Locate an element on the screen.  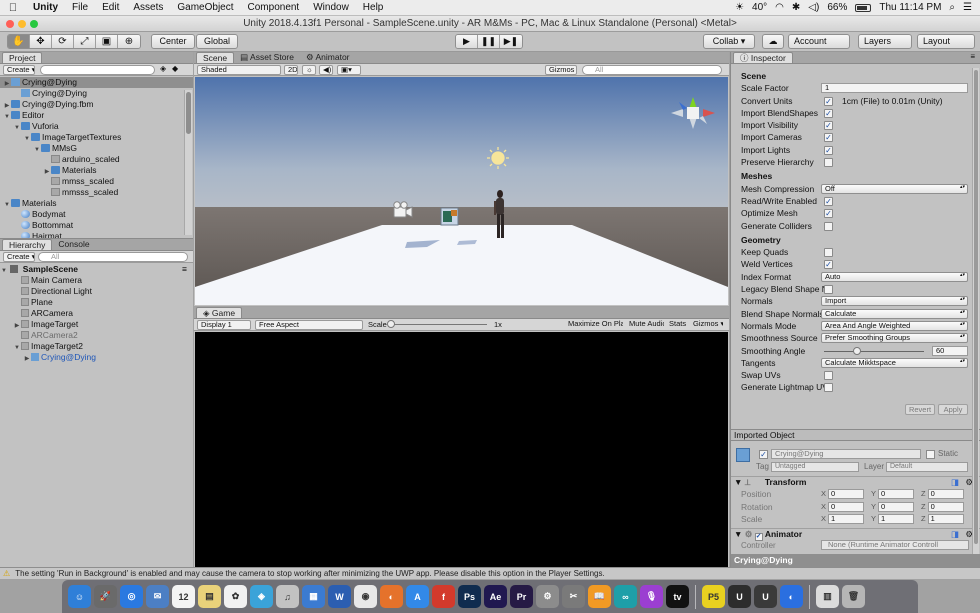
inspector-scroll-thumb is located at coordinates (976, 307).